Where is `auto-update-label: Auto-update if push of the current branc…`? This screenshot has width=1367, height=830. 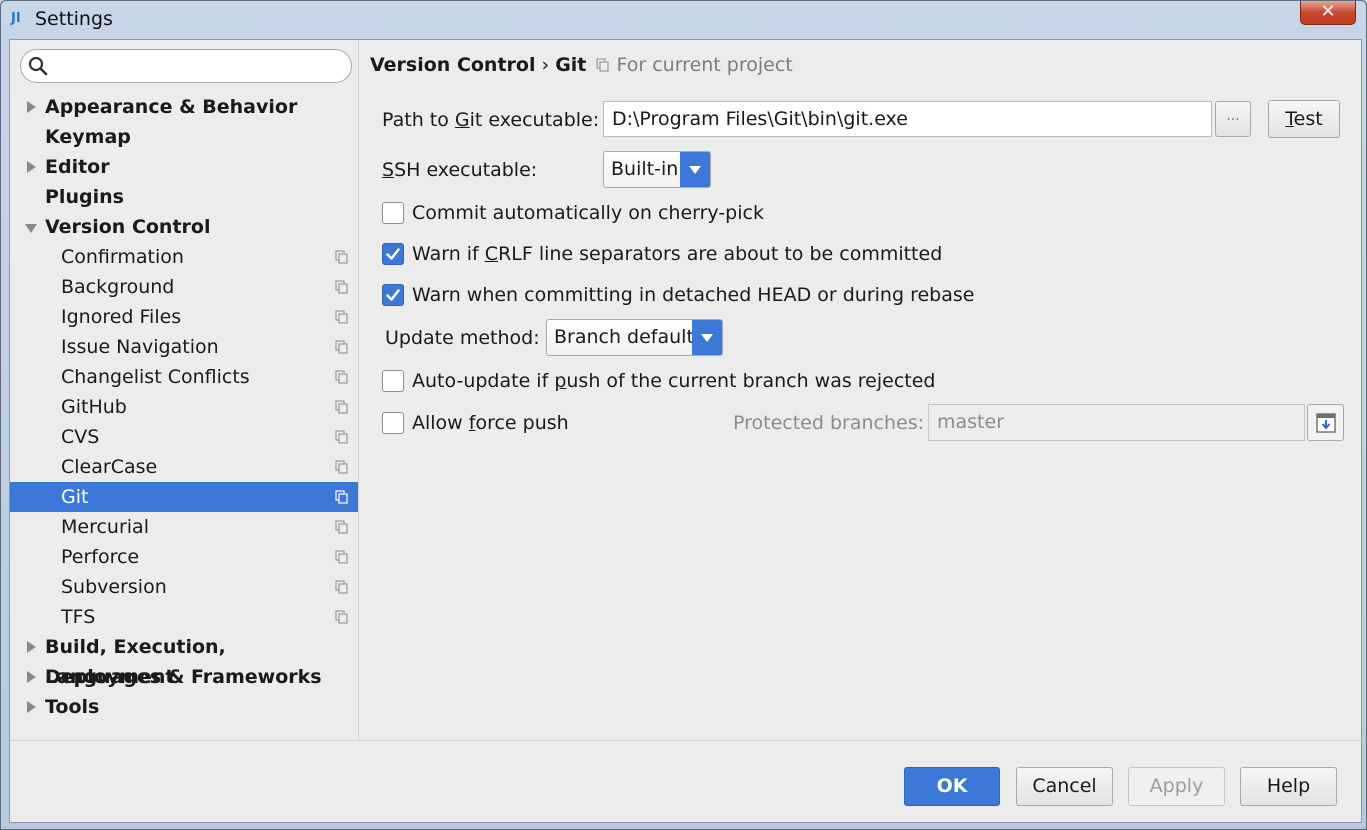
auto-update-label: Auto-update if push of the current branc… is located at coordinates (673, 381).